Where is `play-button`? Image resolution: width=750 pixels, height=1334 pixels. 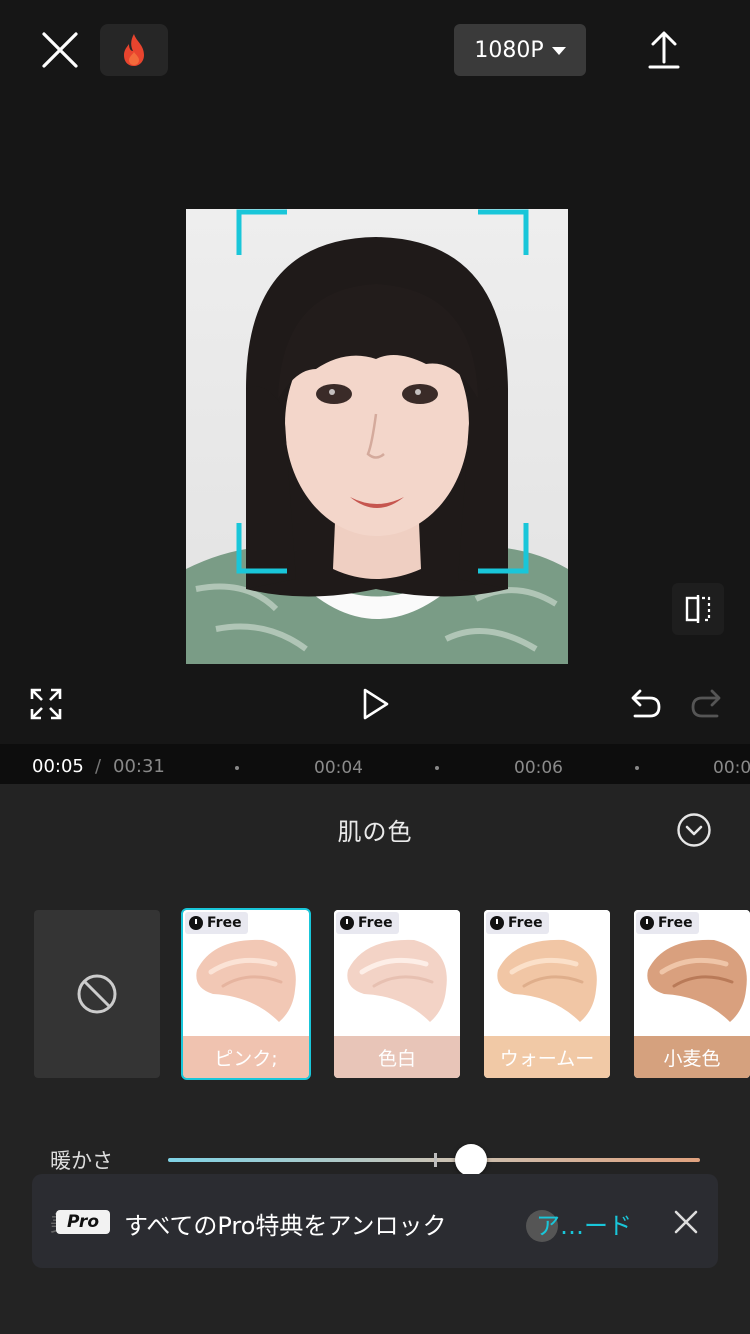
play-button is located at coordinates (375, 704).